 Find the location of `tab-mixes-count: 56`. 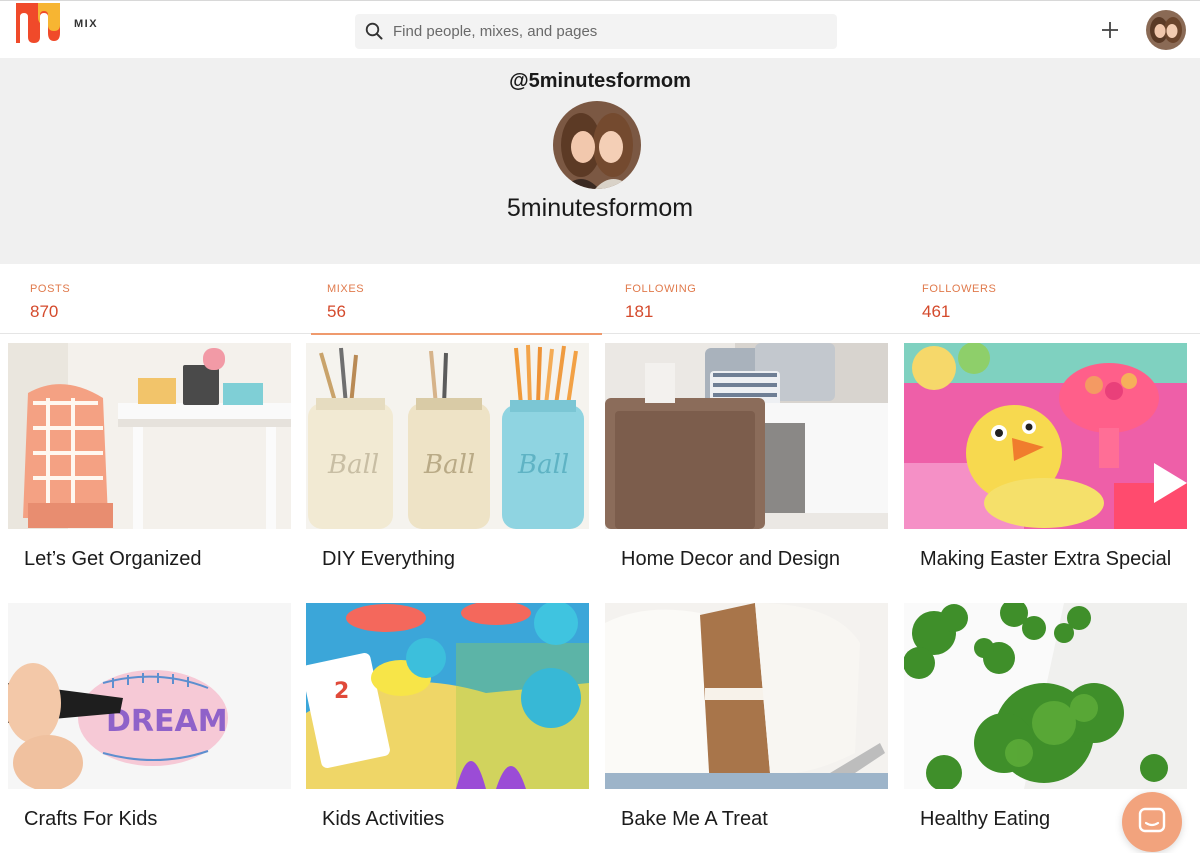

tab-mixes-count: 56 is located at coordinates (336, 311).